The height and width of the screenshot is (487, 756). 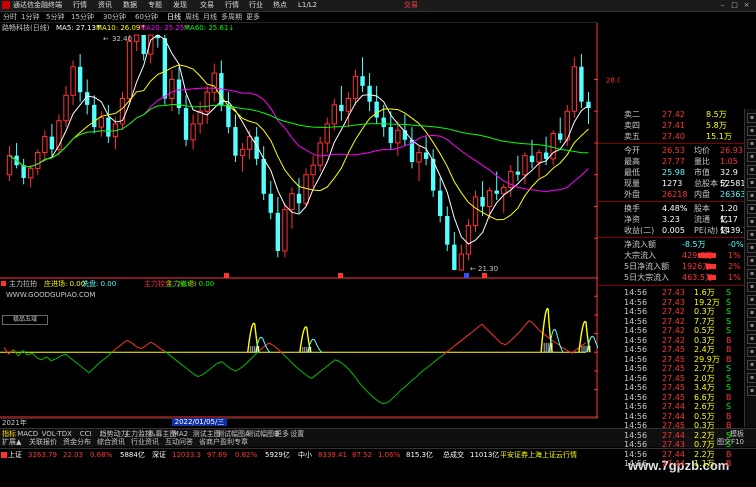 What do you see at coordinates (159, 455) in the screenshot?
I see `sz-name: 深证` at bounding box center [159, 455].